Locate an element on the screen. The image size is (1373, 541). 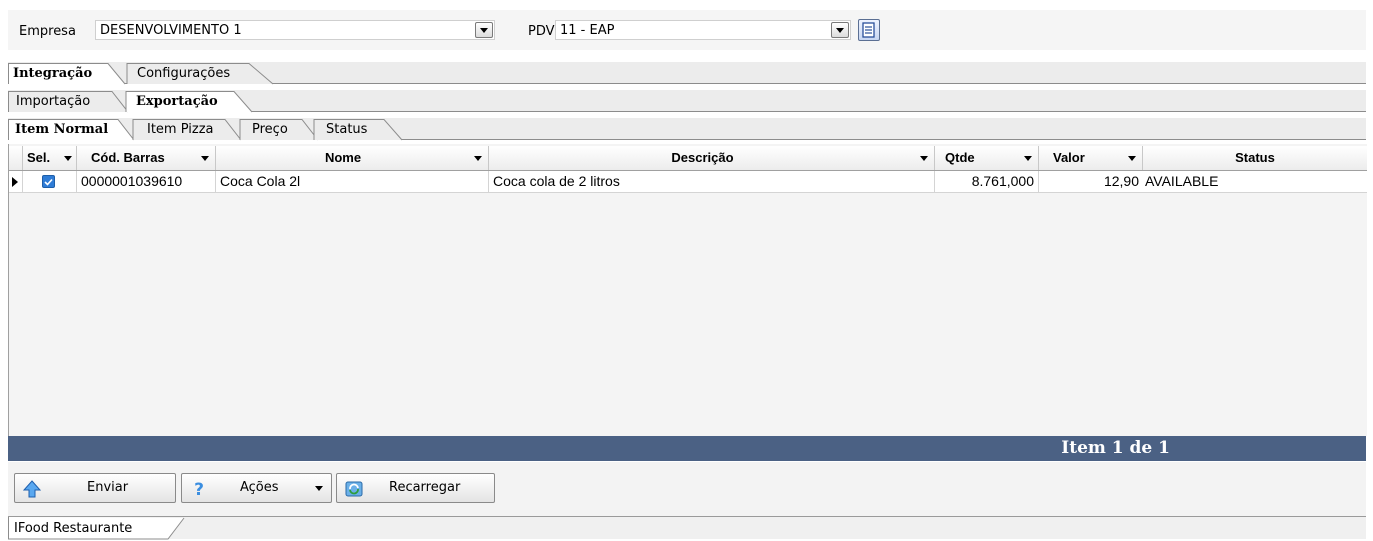
tab-ifood-restaurante: IFood Restaurante is located at coordinates (98, 528).